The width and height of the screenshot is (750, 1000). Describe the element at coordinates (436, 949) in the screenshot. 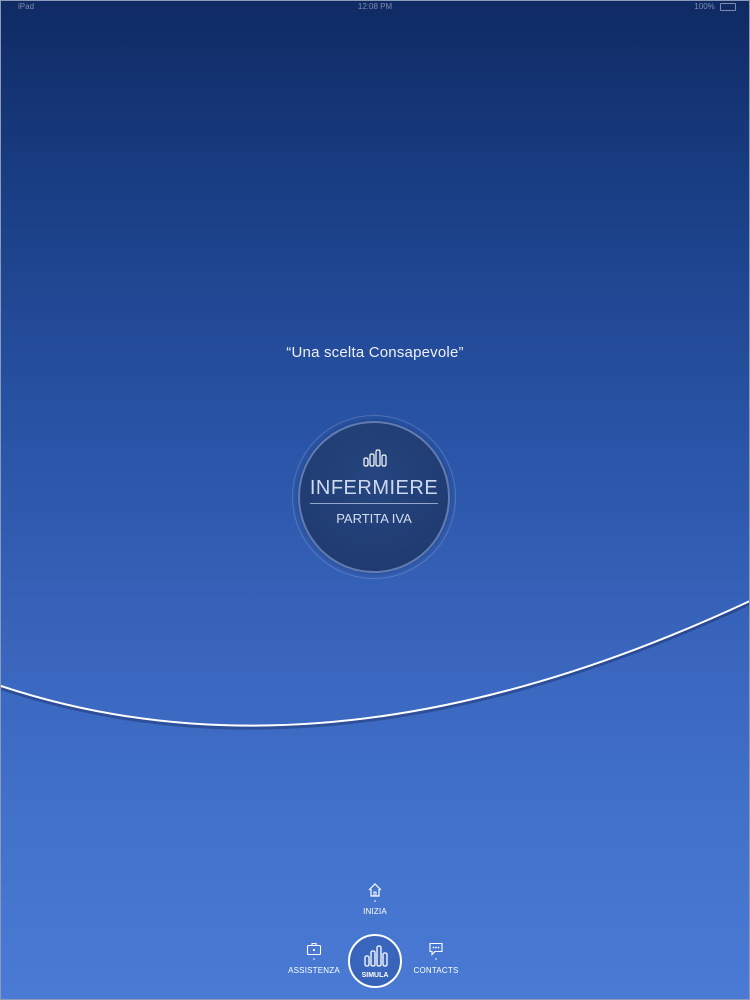

I see `chat-bubble-icon` at that location.